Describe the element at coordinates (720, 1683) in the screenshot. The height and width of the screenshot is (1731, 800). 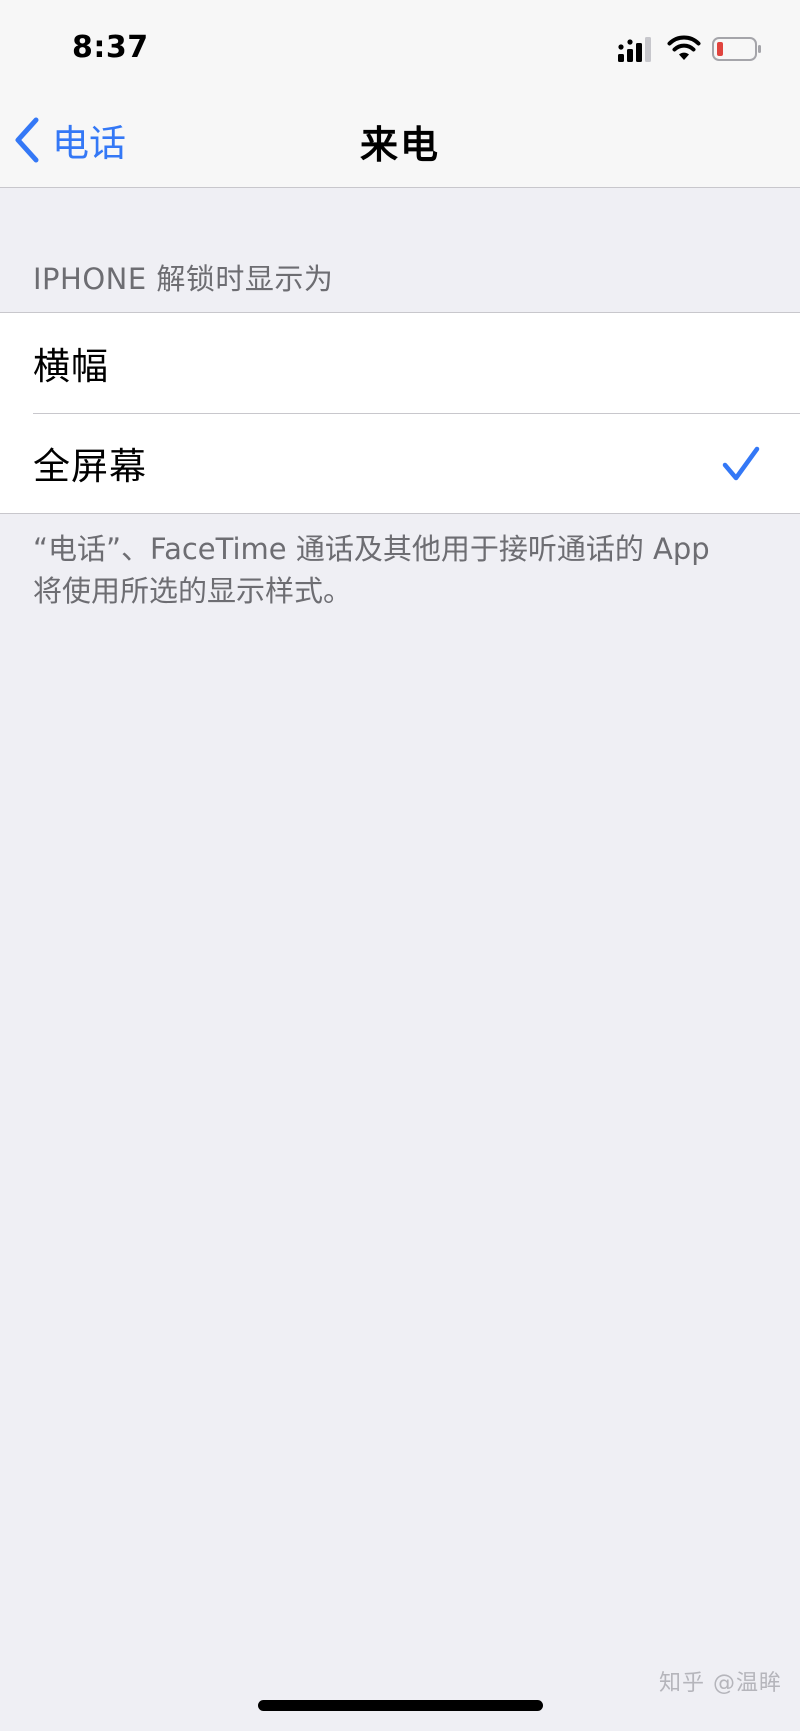
I see `watermark: 知乎 @温眸` at that location.